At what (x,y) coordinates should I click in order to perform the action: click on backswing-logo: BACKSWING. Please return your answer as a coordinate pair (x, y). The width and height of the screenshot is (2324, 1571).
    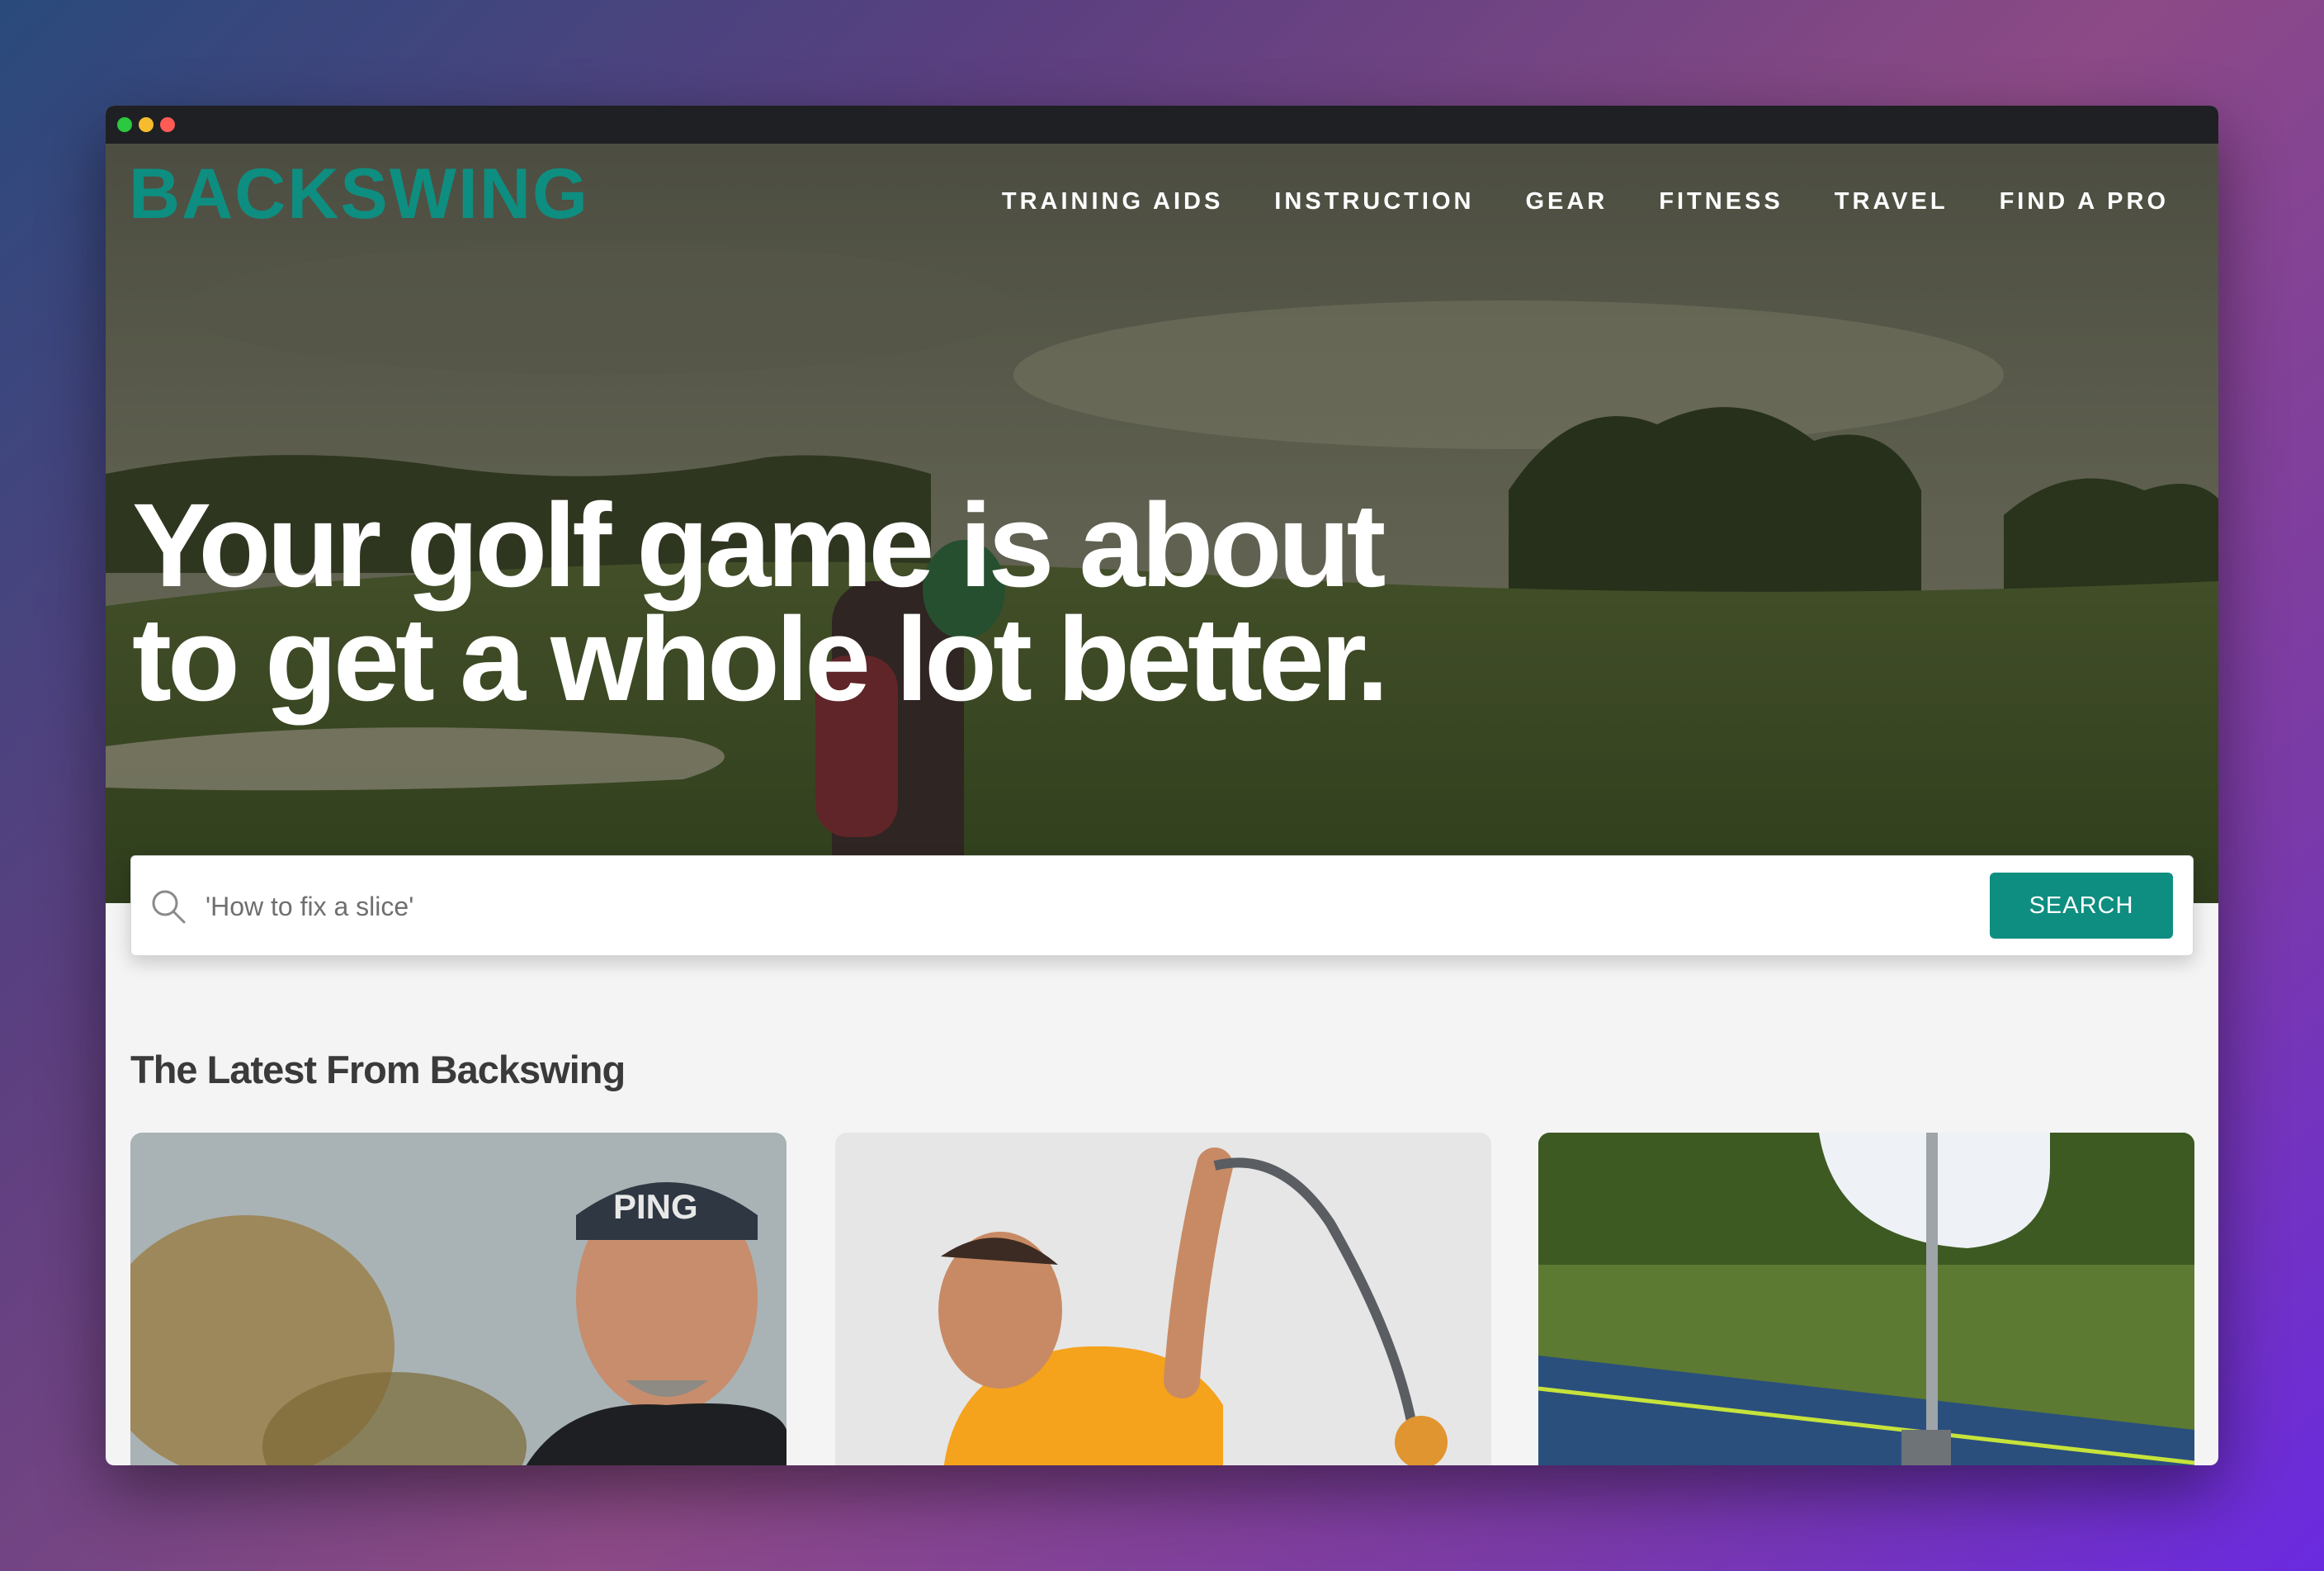
    Looking at the image, I should click on (384, 194).